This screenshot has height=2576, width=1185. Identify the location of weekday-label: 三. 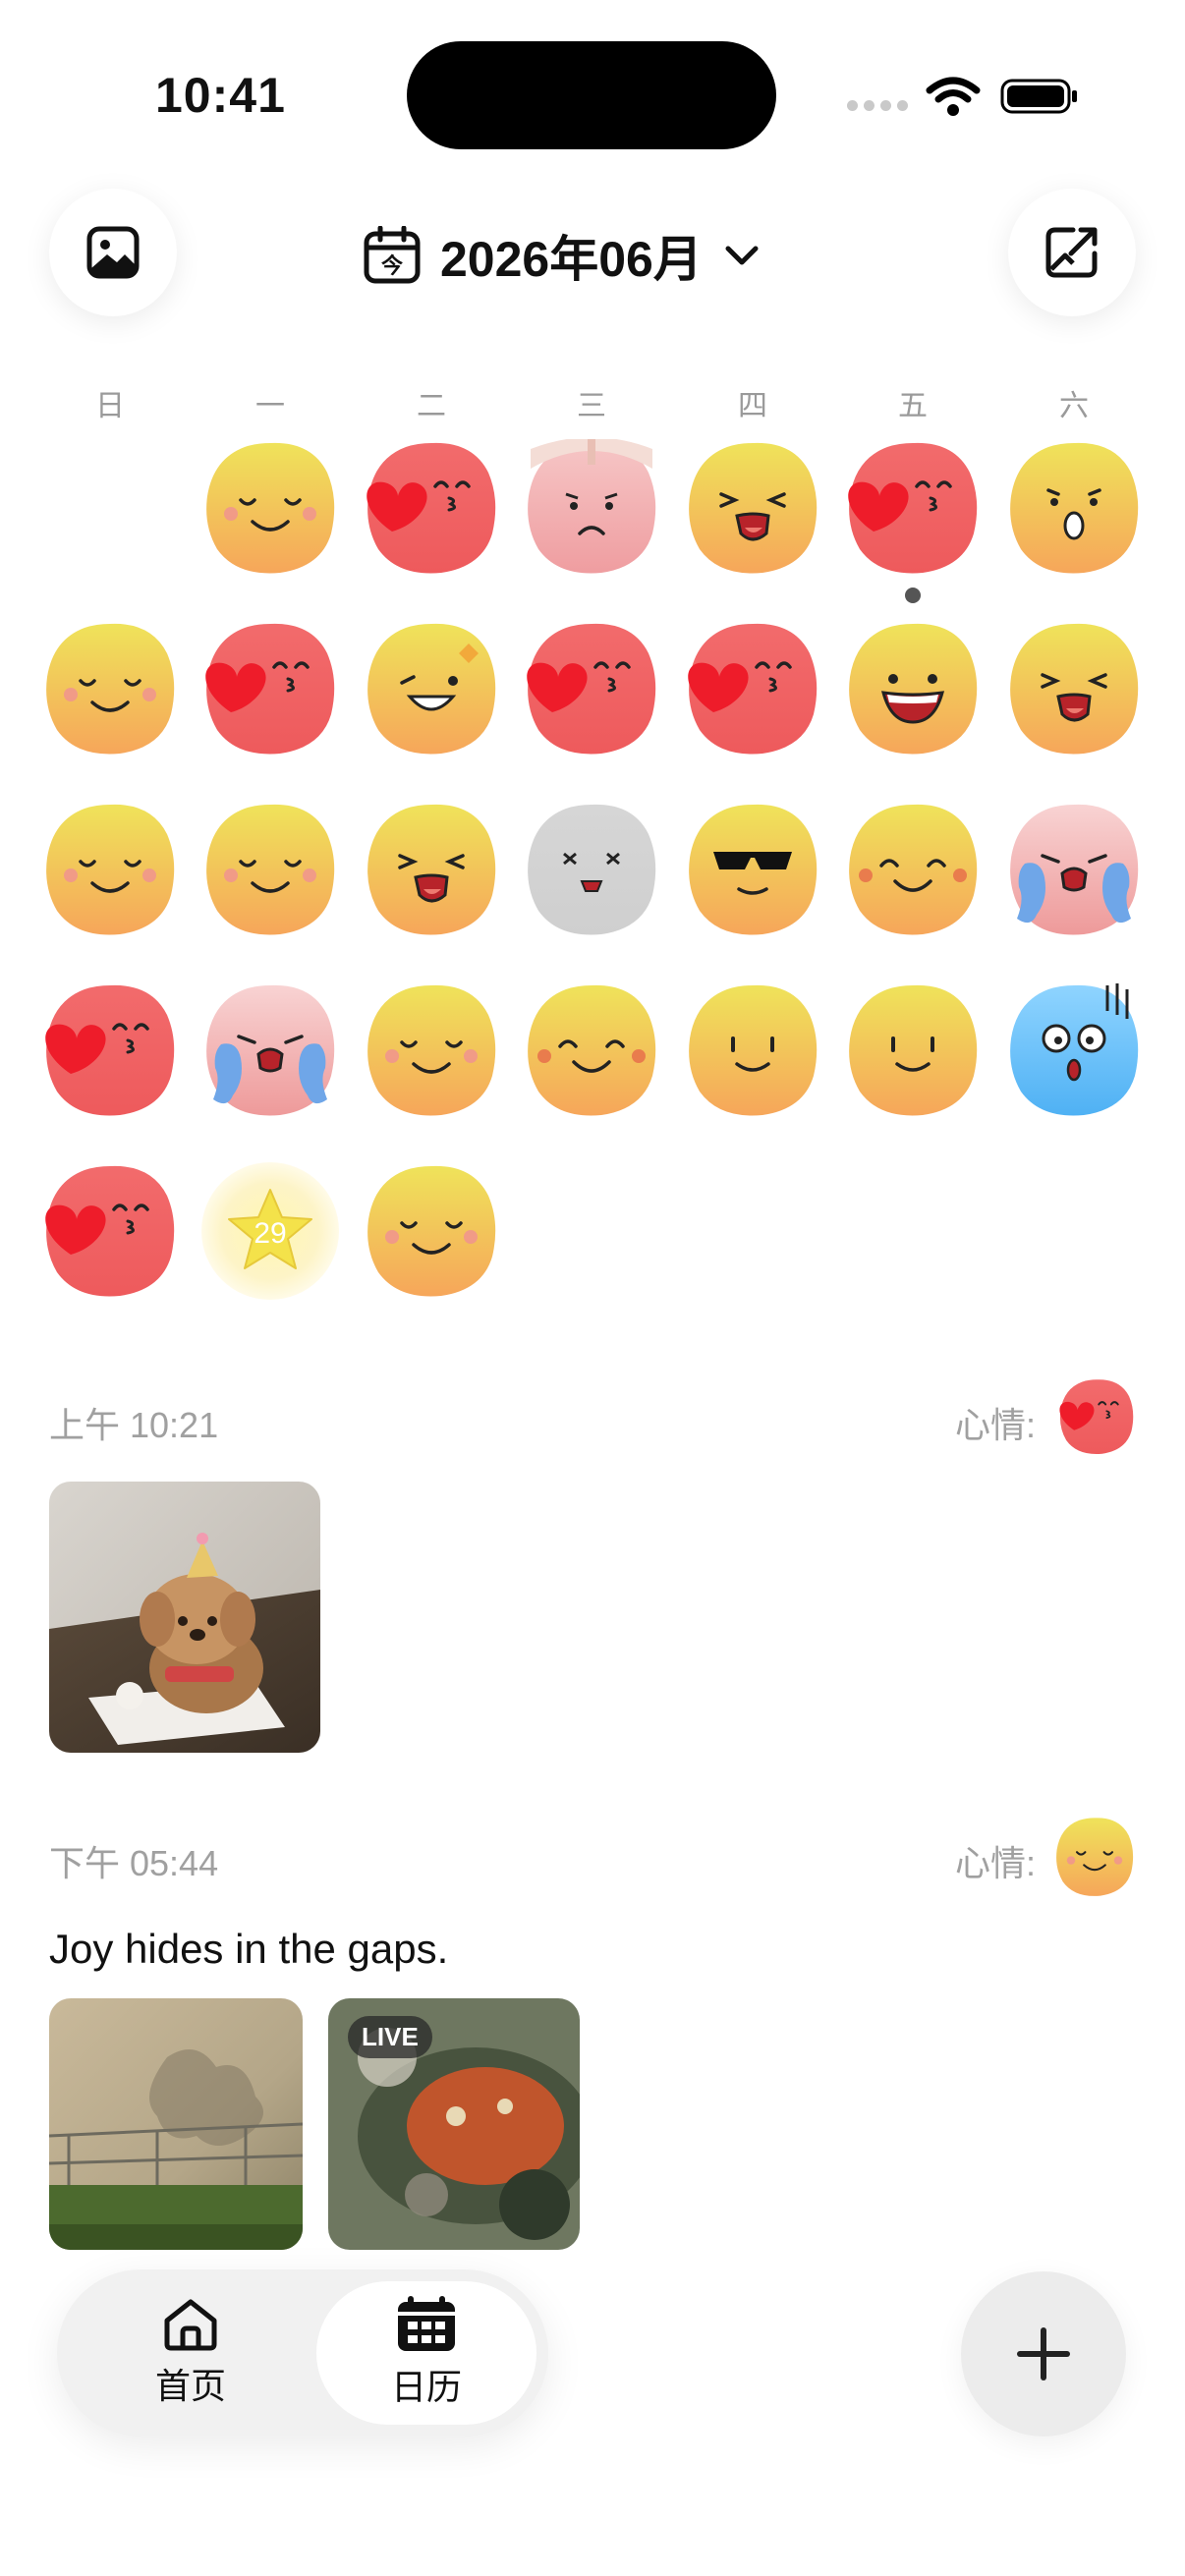
(592, 406).